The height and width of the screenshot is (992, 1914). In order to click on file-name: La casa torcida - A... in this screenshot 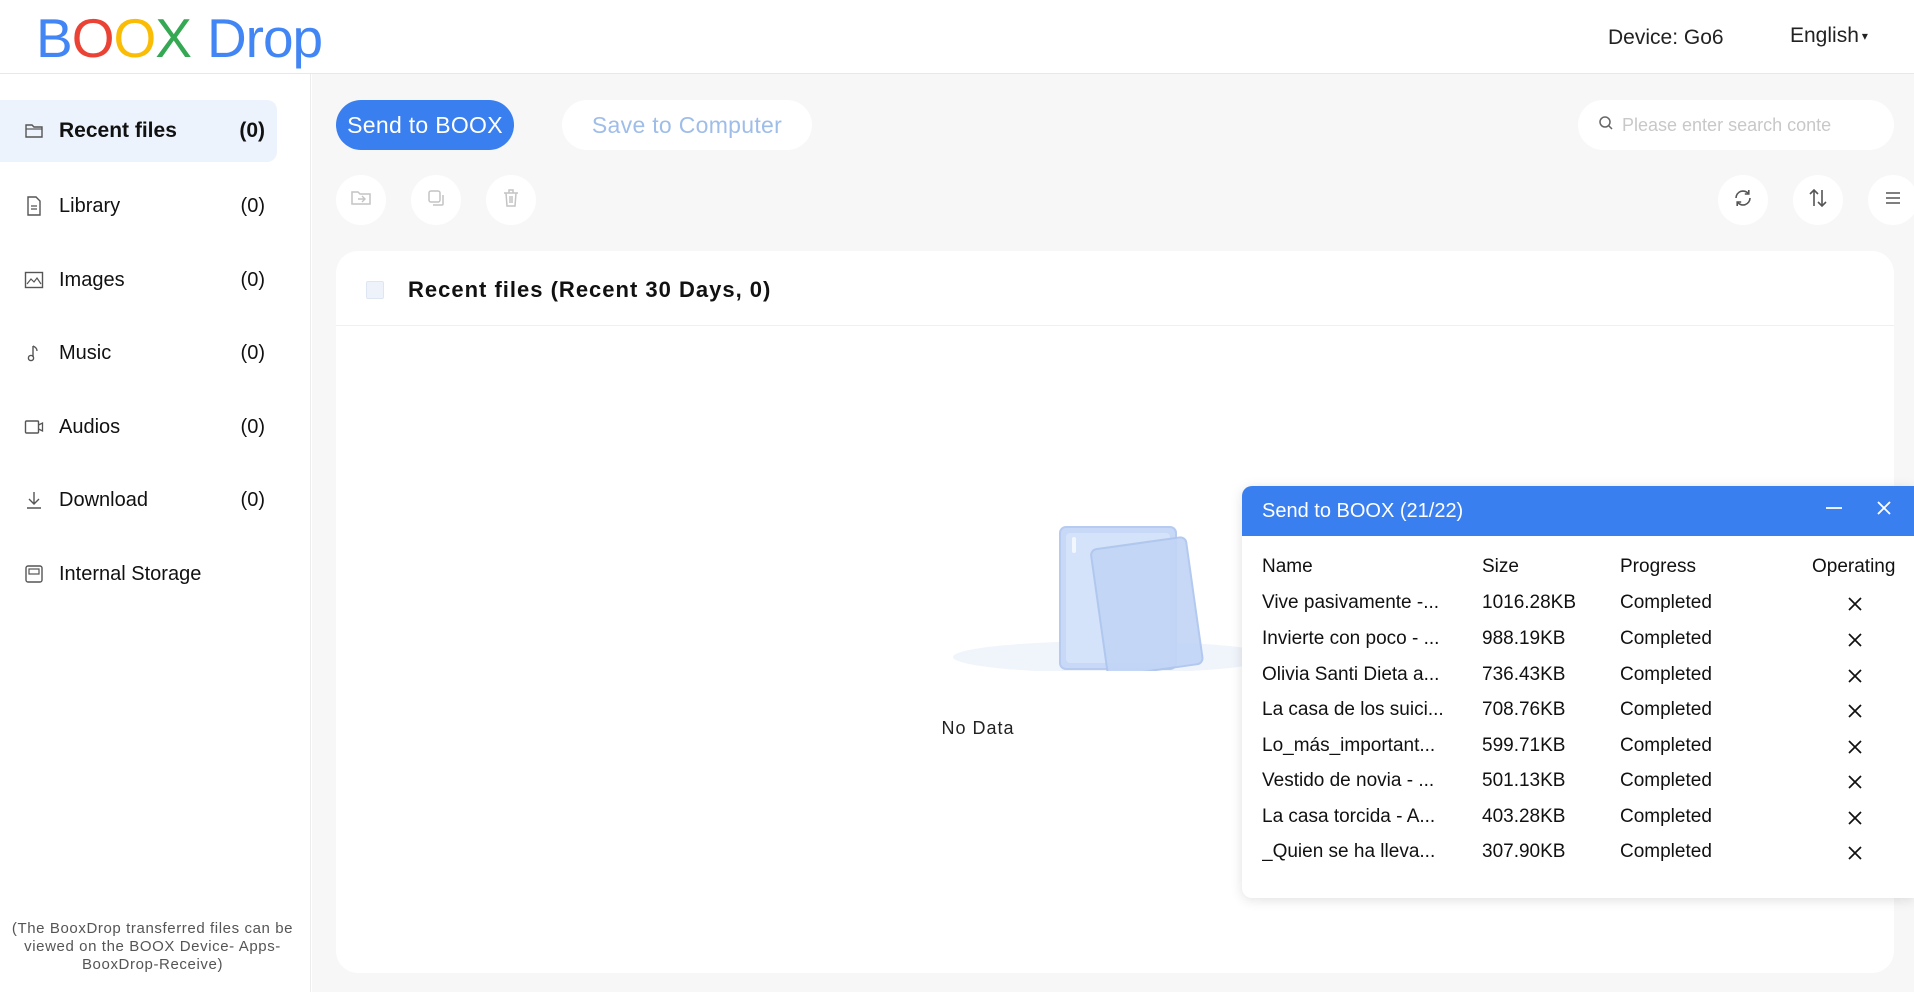, I will do `click(1349, 816)`.